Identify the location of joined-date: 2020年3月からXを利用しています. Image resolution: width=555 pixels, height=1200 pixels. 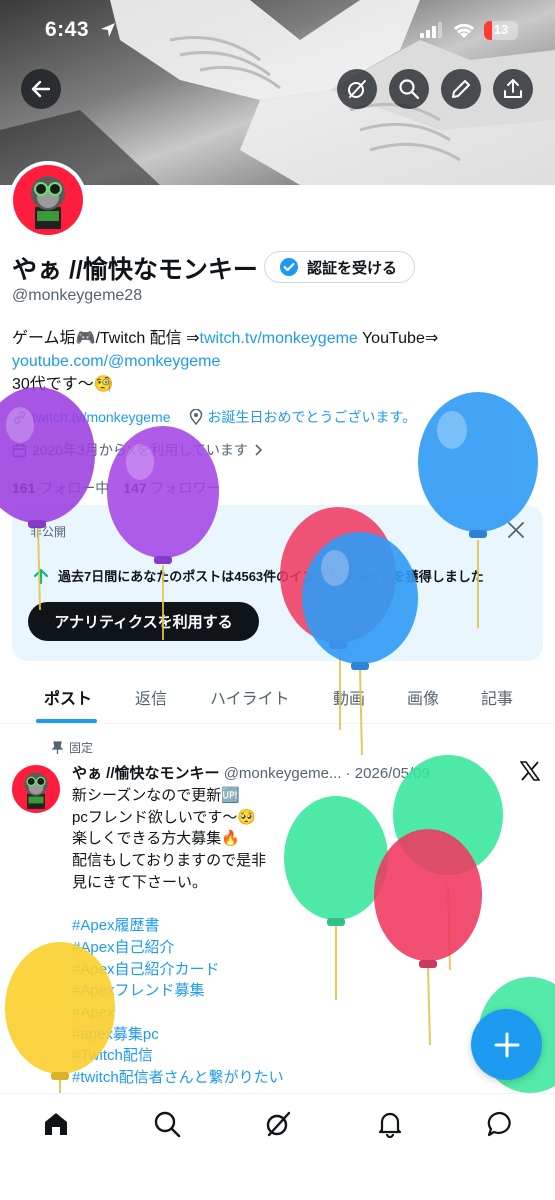
(137, 450).